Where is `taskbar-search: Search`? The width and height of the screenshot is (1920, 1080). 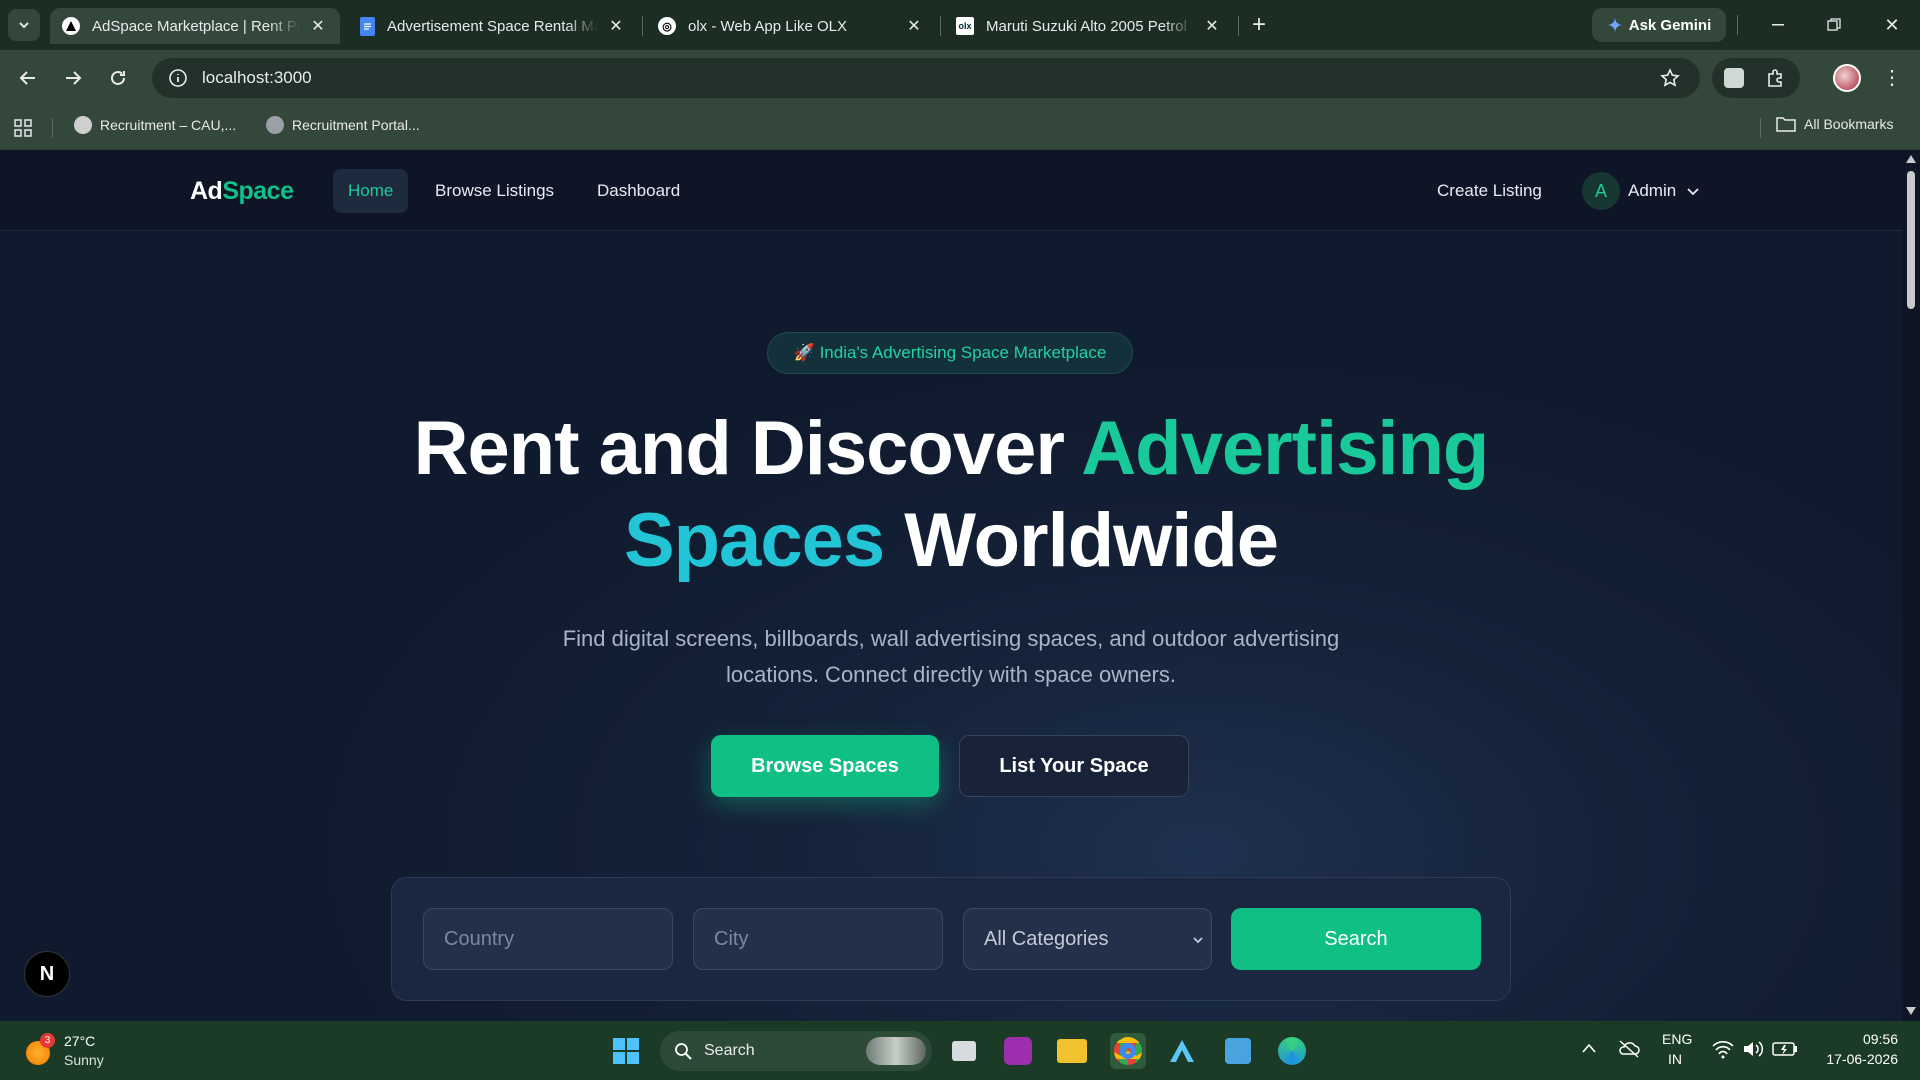 taskbar-search: Search is located at coordinates (796, 1051).